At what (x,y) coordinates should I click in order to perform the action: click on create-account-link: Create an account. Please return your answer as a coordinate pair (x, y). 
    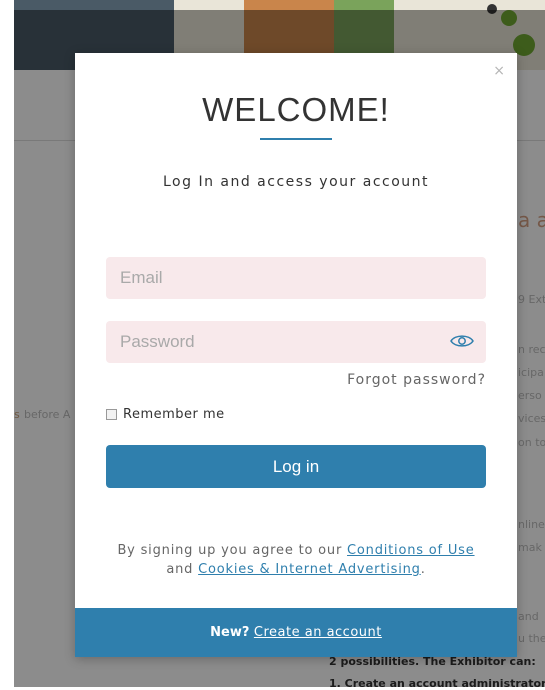
    Looking at the image, I should click on (318, 632).